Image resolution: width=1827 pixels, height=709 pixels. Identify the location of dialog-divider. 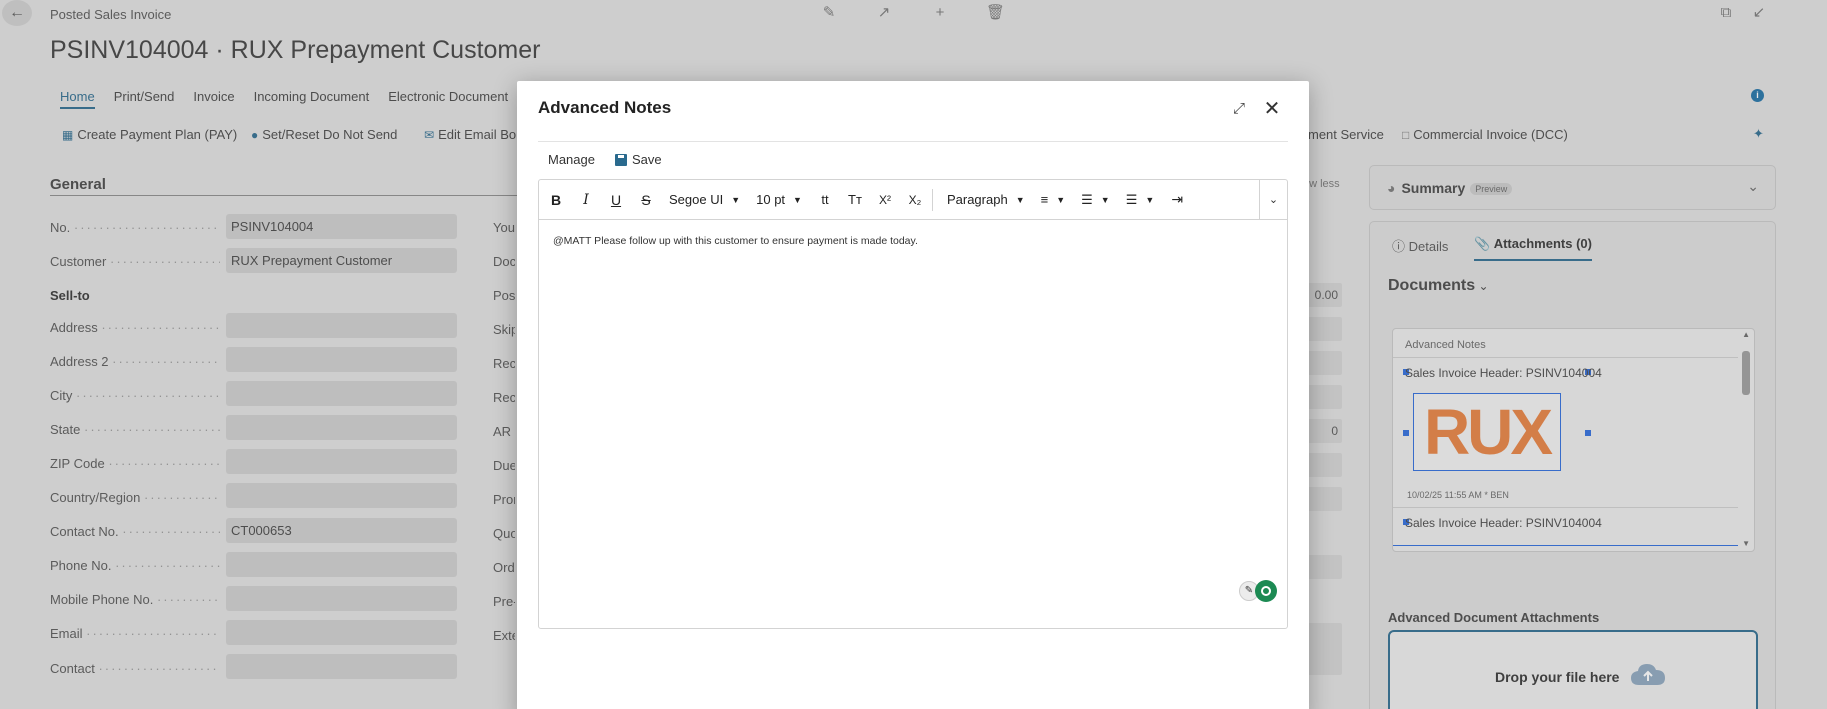
(913, 141).